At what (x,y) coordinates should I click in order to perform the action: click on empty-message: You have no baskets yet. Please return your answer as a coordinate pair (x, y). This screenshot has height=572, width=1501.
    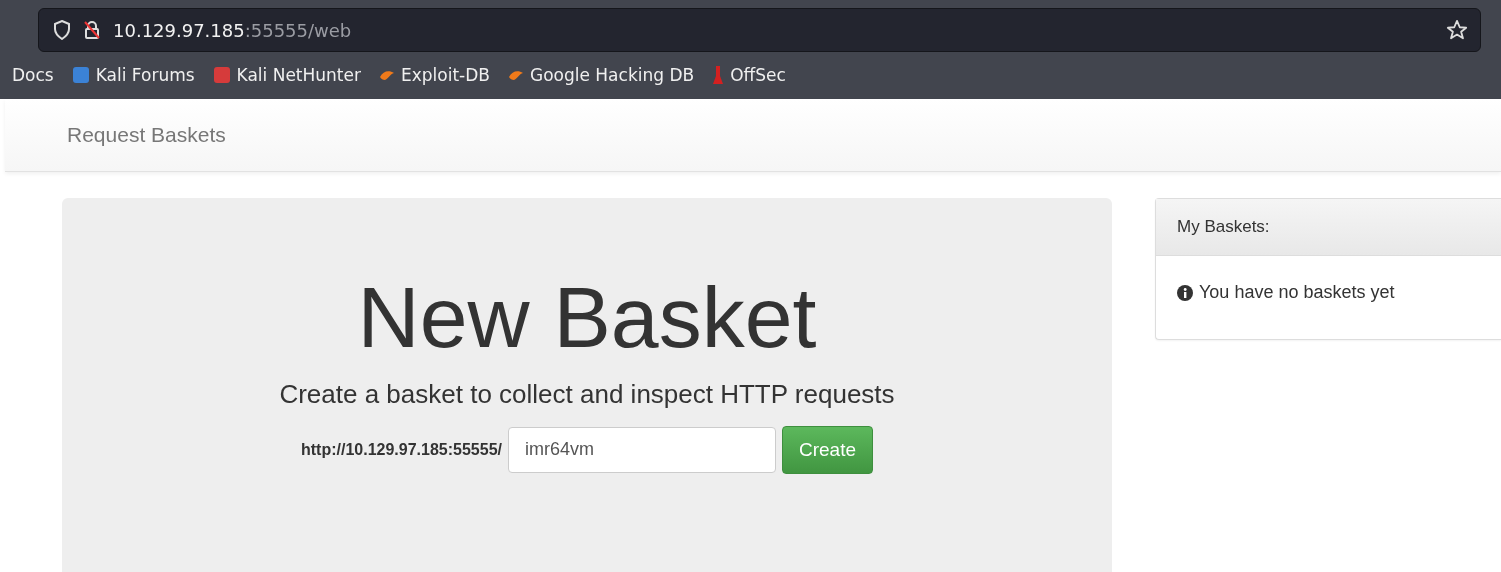
    Looking at the image, I should click on (1297, 292).